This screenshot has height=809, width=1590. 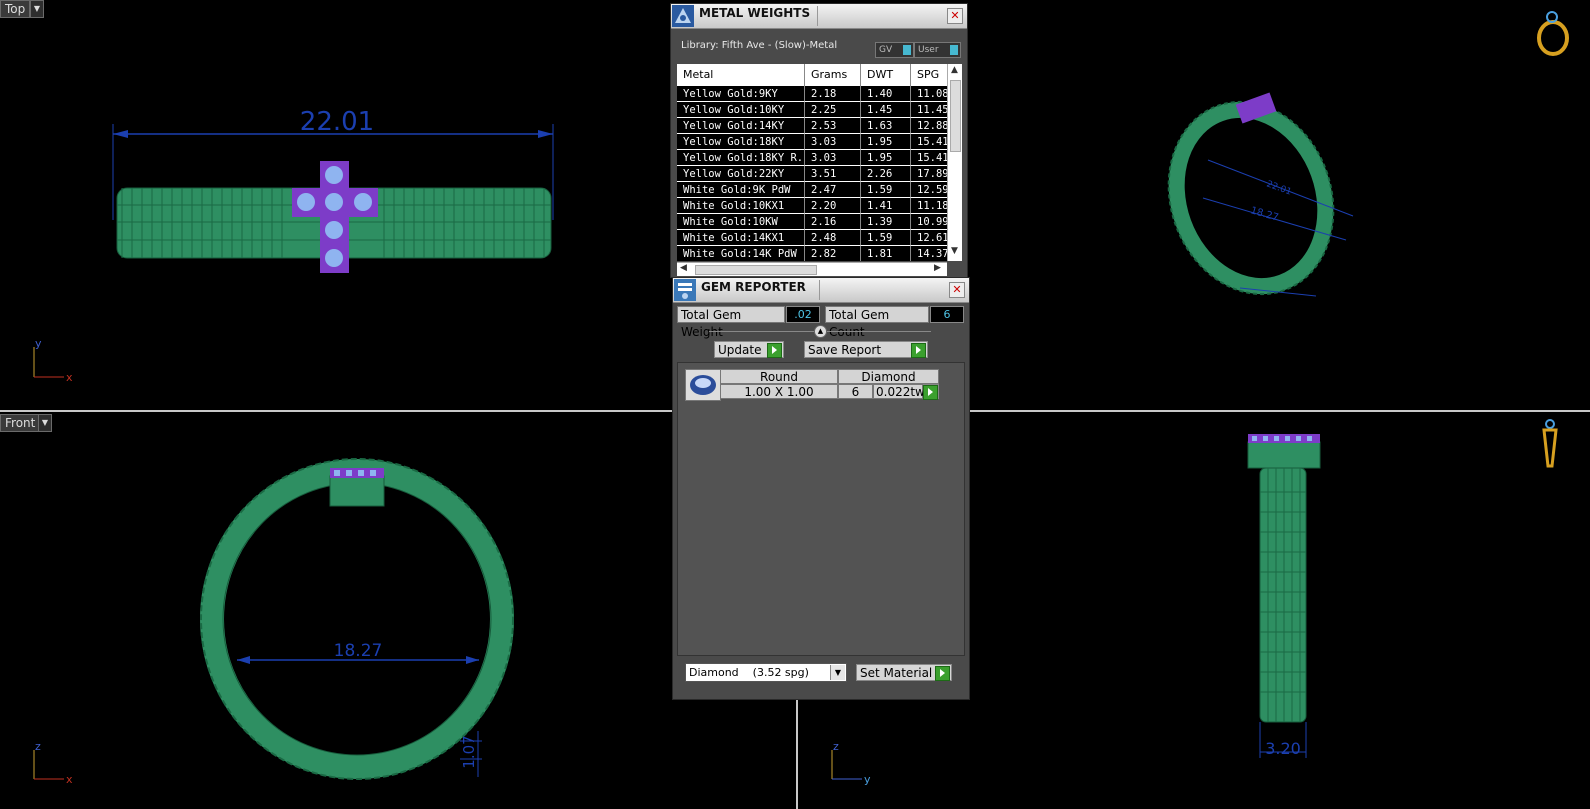 What do you see at coordinates (877, 322) in the screenshot?
I see `total-gem-count-label: Total Gem Count` at bounding box center [877, 322].